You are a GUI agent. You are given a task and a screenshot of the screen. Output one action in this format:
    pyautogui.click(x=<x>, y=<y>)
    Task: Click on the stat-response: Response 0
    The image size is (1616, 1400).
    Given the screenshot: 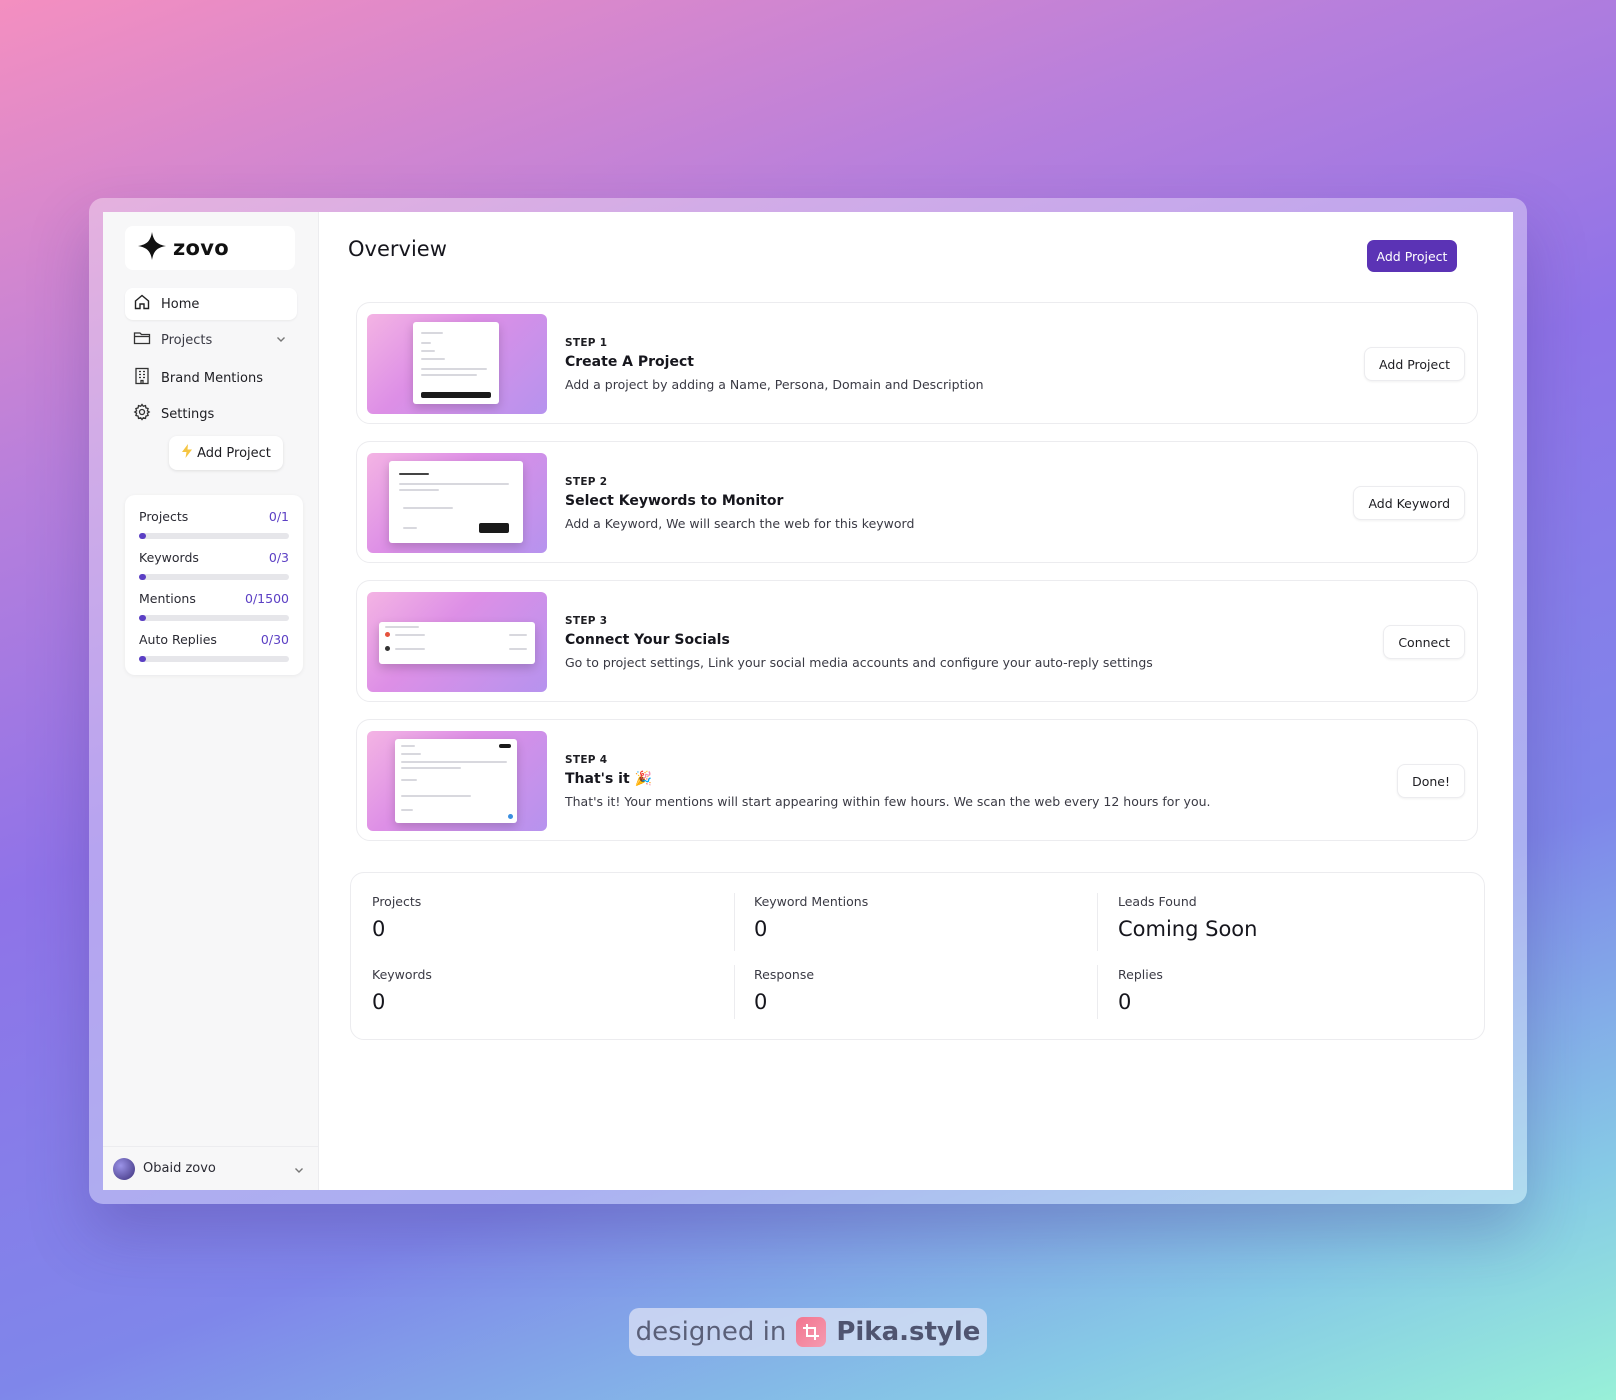 What is the action you would take?
    pyautogui.click(x=784, y=990)
    